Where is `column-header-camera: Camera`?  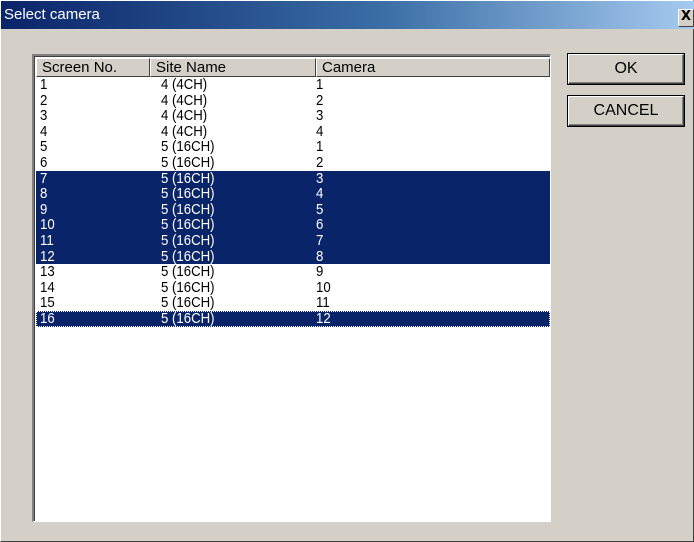 column-header-camera: Camera is located at coordinates (433, 67).